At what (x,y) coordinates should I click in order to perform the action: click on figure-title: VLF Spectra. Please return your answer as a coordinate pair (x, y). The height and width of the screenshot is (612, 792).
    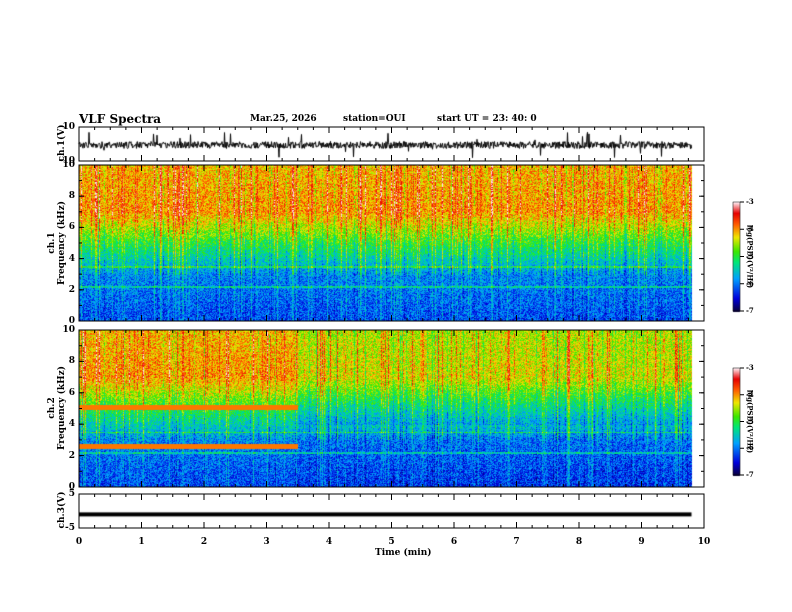
    Looking at the image, I should click on (120, 119).